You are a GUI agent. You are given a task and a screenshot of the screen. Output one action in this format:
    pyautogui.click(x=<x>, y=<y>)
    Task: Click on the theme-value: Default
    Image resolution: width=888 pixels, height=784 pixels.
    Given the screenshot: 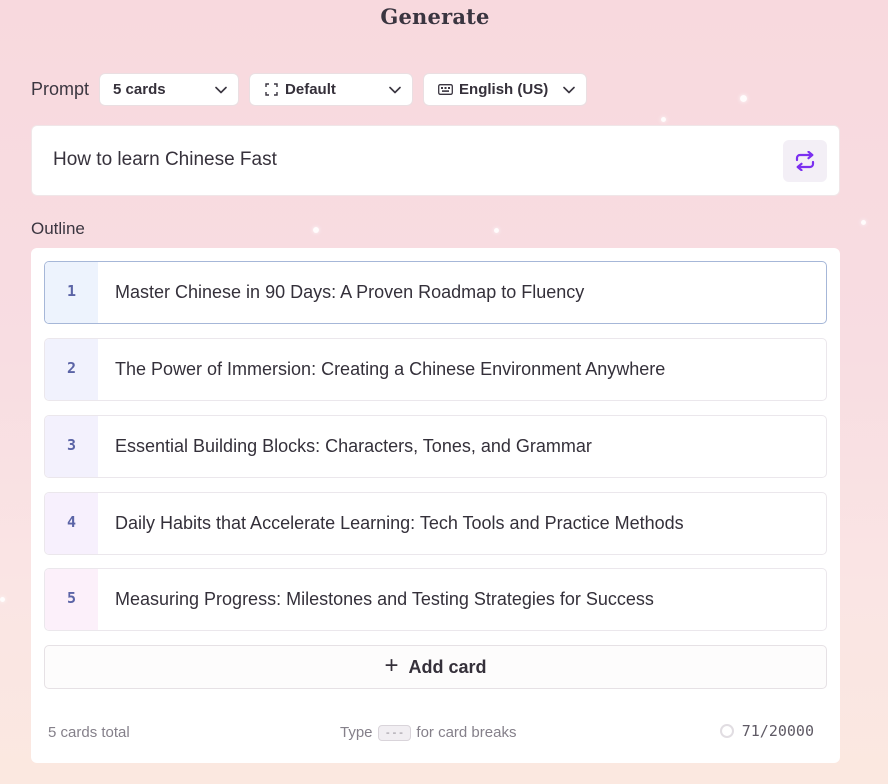 What is the action you would take?
    pyautogui.click(x=310, y=89)
    